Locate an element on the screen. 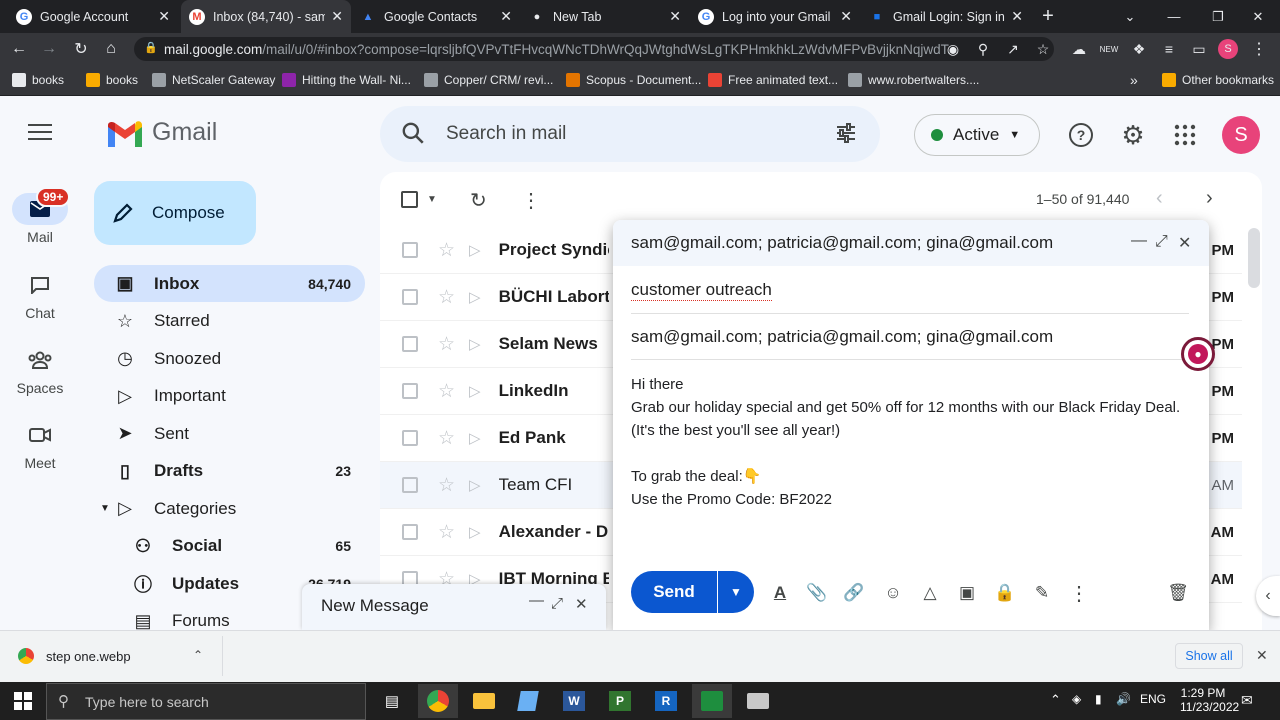 This screenshot has height=720, width=1280. reload-icon: ↻ is located at coordinates (81, 49).